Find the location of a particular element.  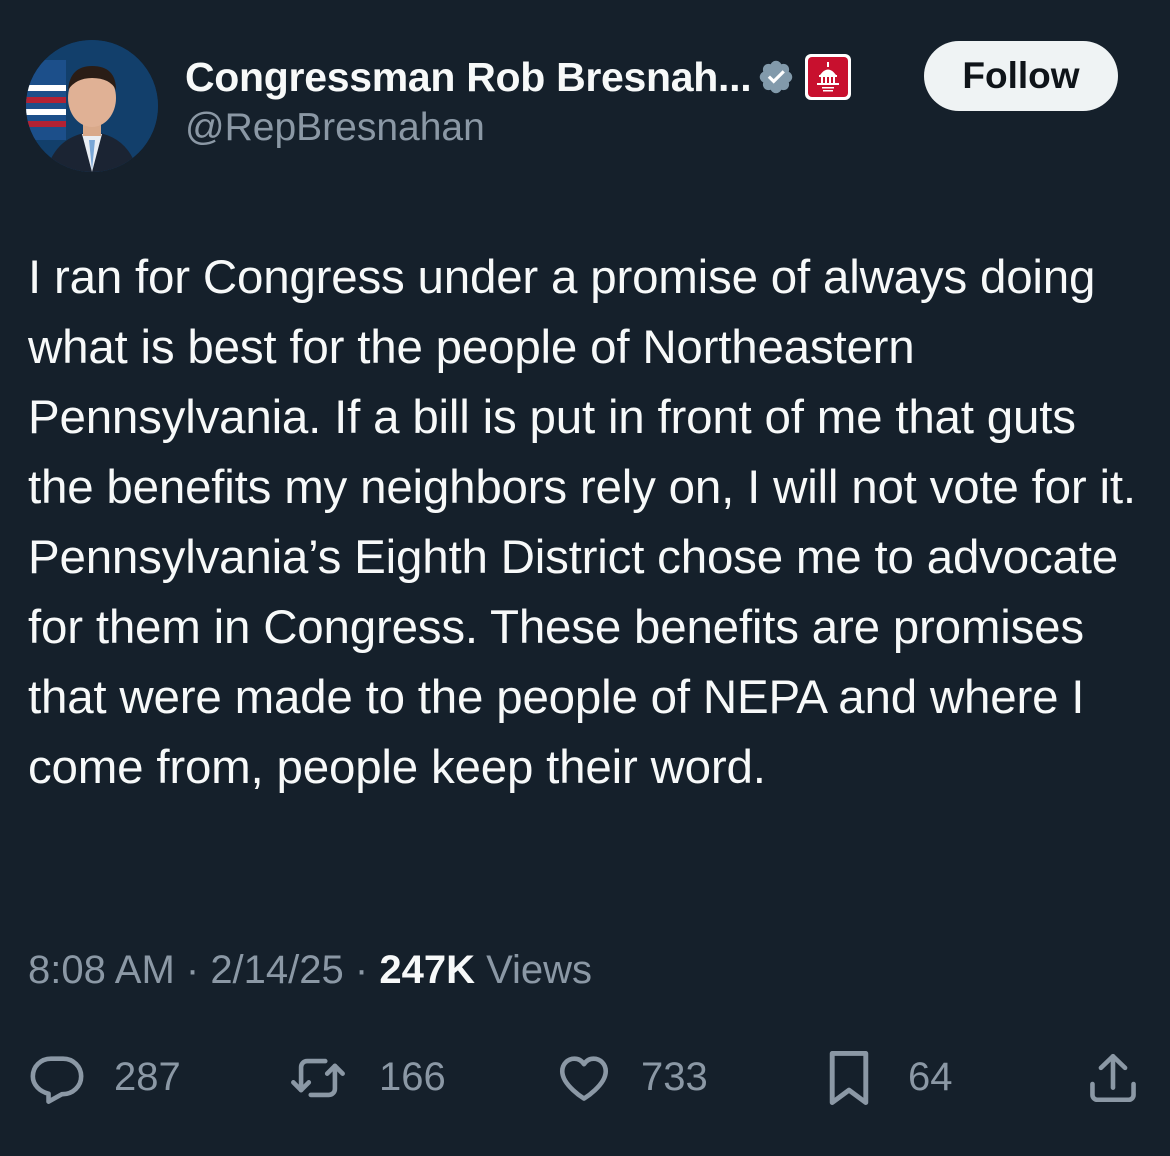

reply-count: 287 is located at coordinates (147, 1077).